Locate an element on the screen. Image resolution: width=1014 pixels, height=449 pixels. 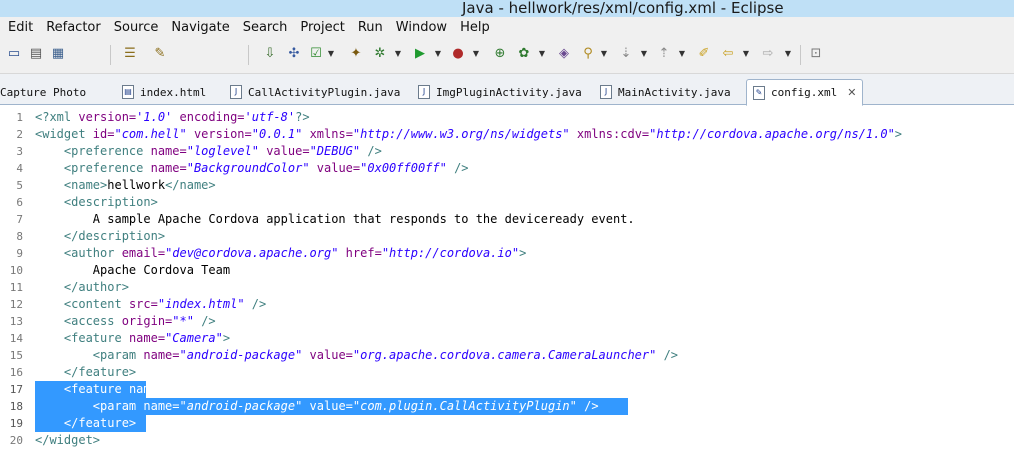
code-line: 1 <?xml version='1.0' encoding='utf-8'?> is located at coordinates (507, 117).